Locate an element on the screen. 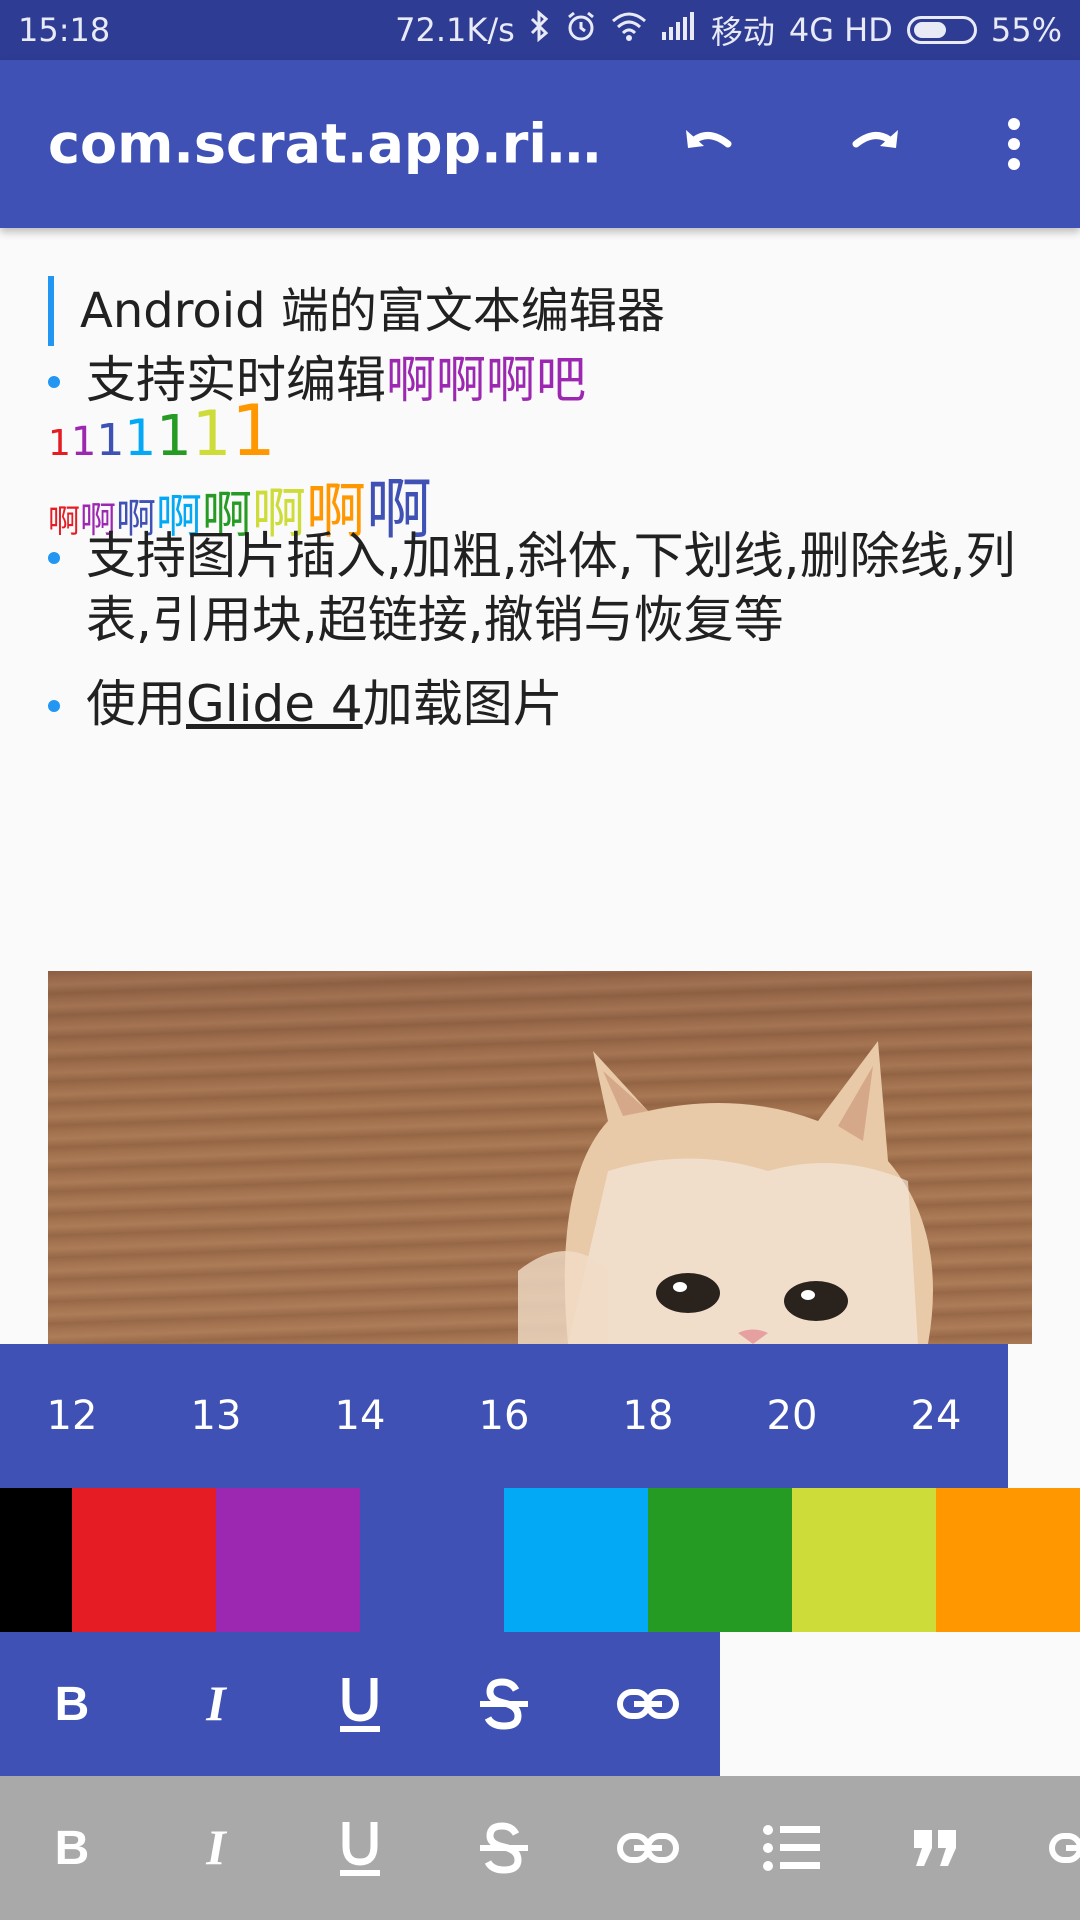  undo-button is located at coordinates (708, 144).